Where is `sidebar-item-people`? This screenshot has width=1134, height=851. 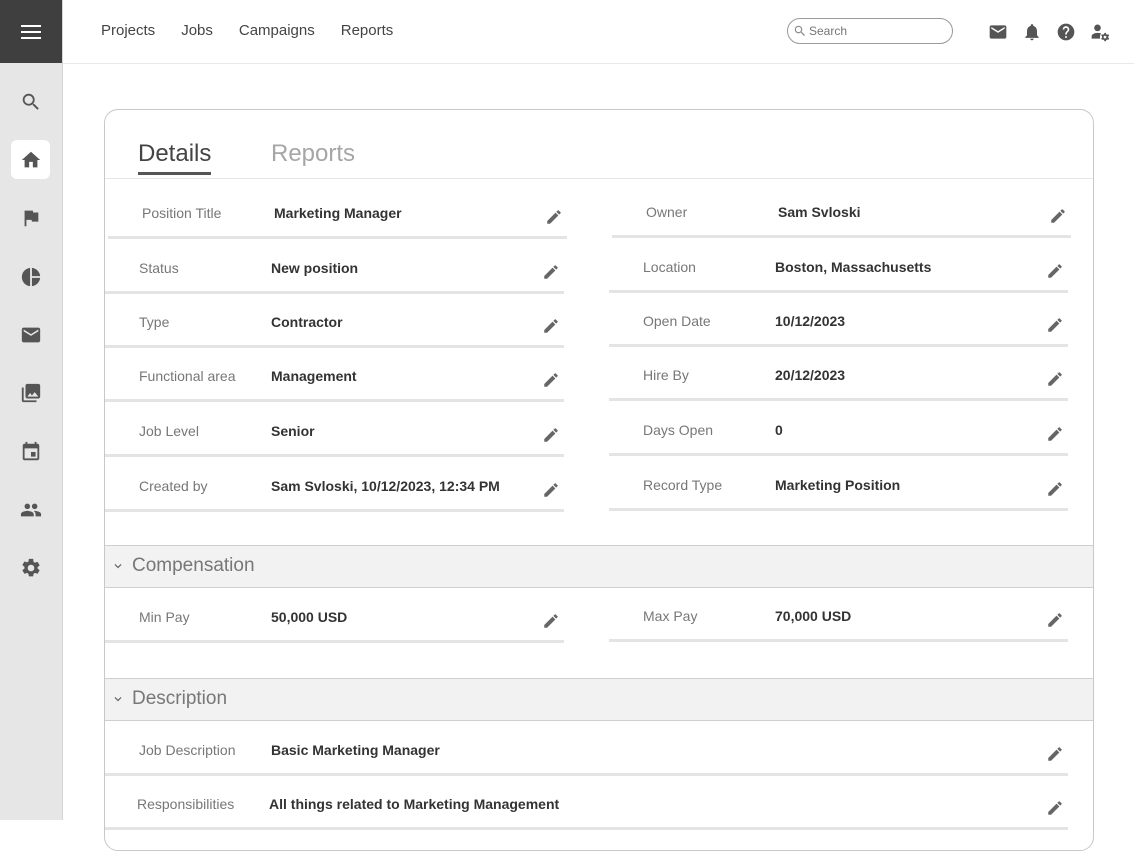
sidebar-item-people is located at coordinates (30, 509).